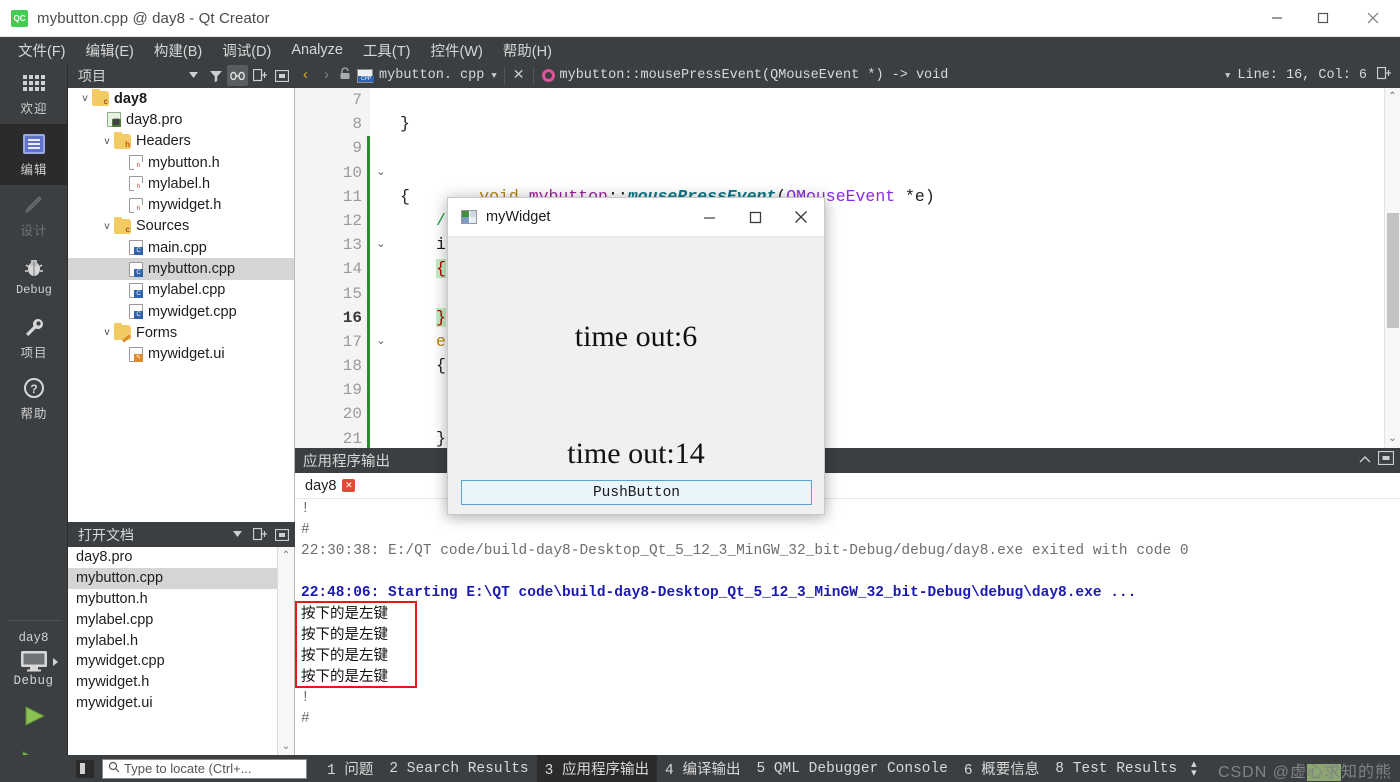  Describe the element at coordinates (181, 204) in the screenshot. I see `tree-item-mywidget-h: h mywidget.h` at that location.